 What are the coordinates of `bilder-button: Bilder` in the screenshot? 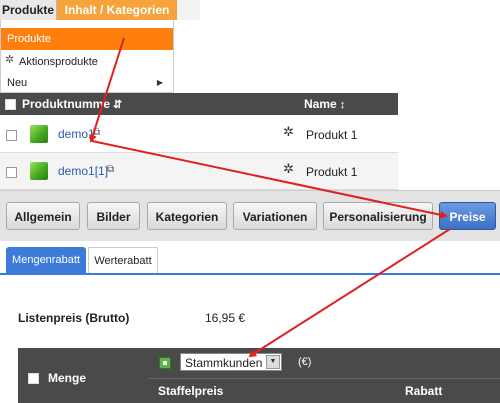 It's located at (113, 216).